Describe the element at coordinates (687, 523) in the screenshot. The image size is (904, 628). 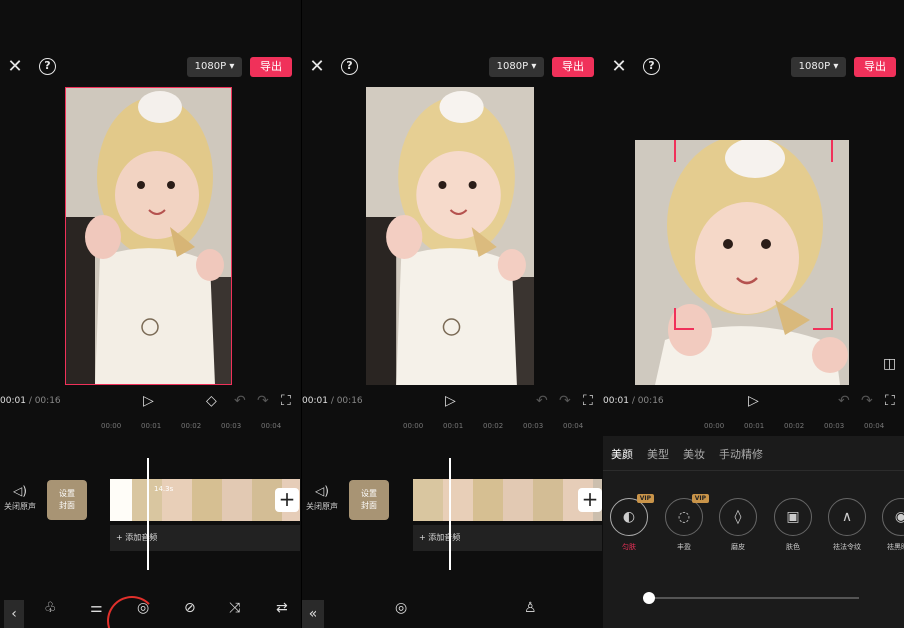
I see `beauty-item-plump: ◌ VIP 丰盈` at that location.